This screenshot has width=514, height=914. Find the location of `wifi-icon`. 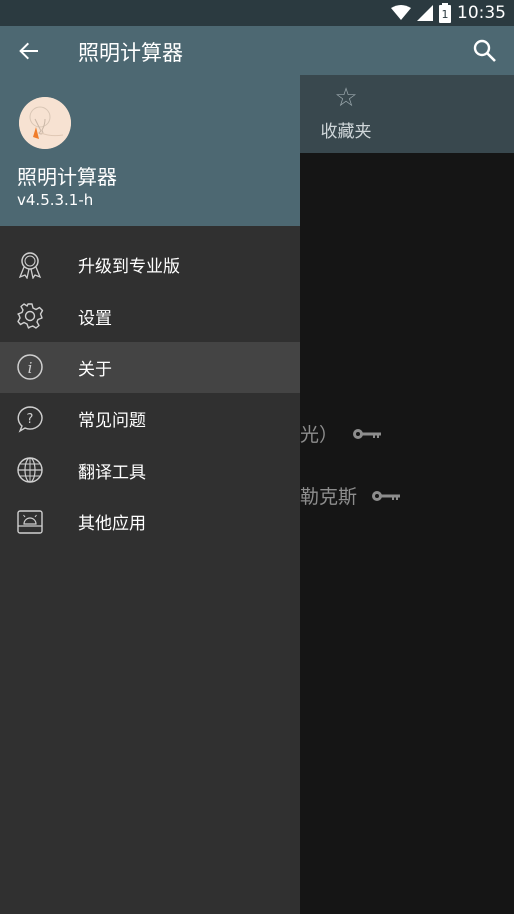

wifi-icon is located at coordinates (401, 12).